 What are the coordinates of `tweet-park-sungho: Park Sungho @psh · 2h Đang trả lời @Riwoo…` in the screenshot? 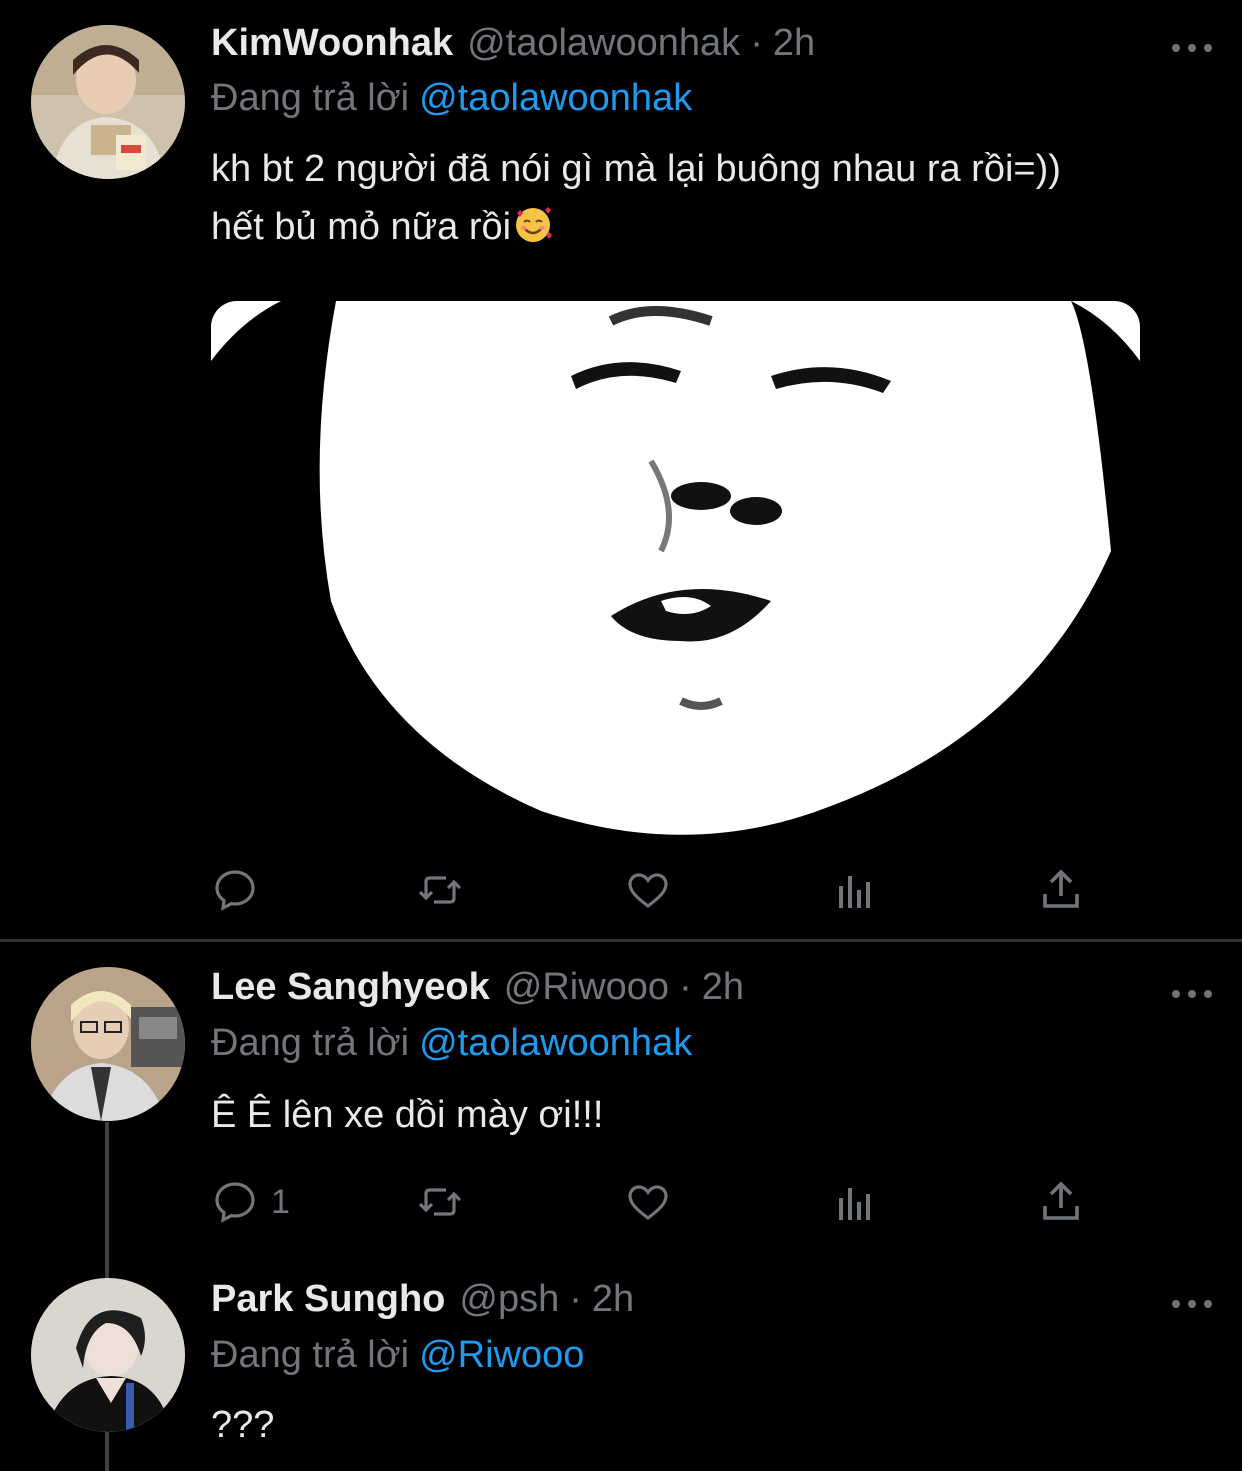 It's located at (621, 1371).